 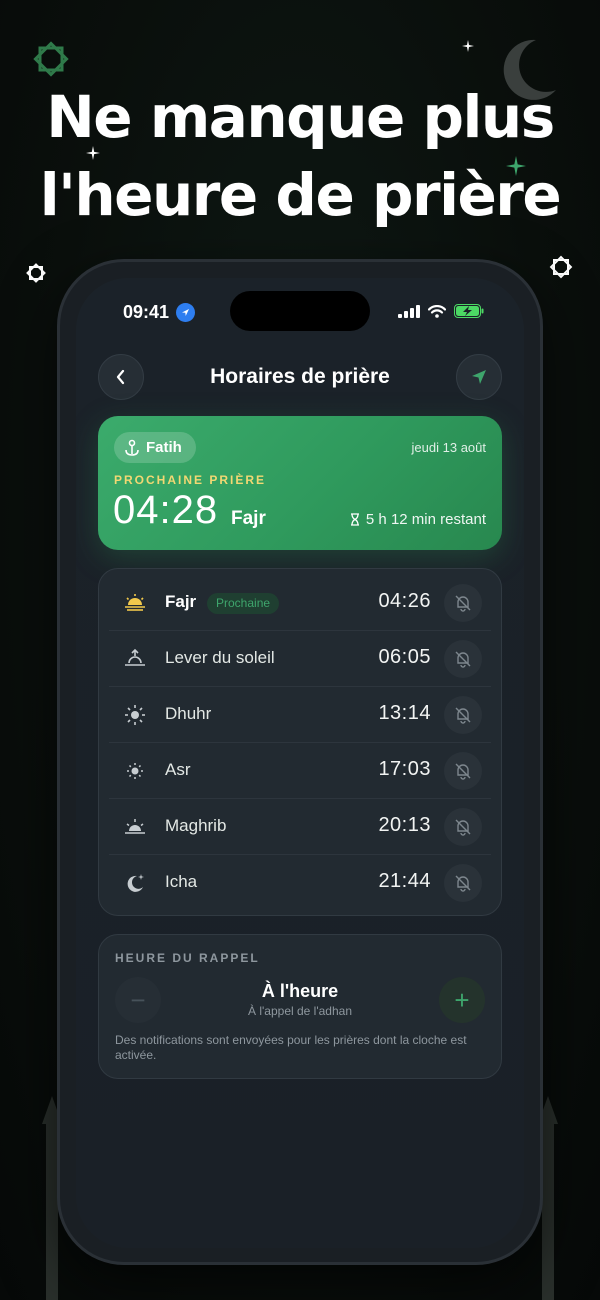 What do you see at coordinates (135, 715) in the screenshot?
I see `sun-icon` at bounding box center [135, 715].